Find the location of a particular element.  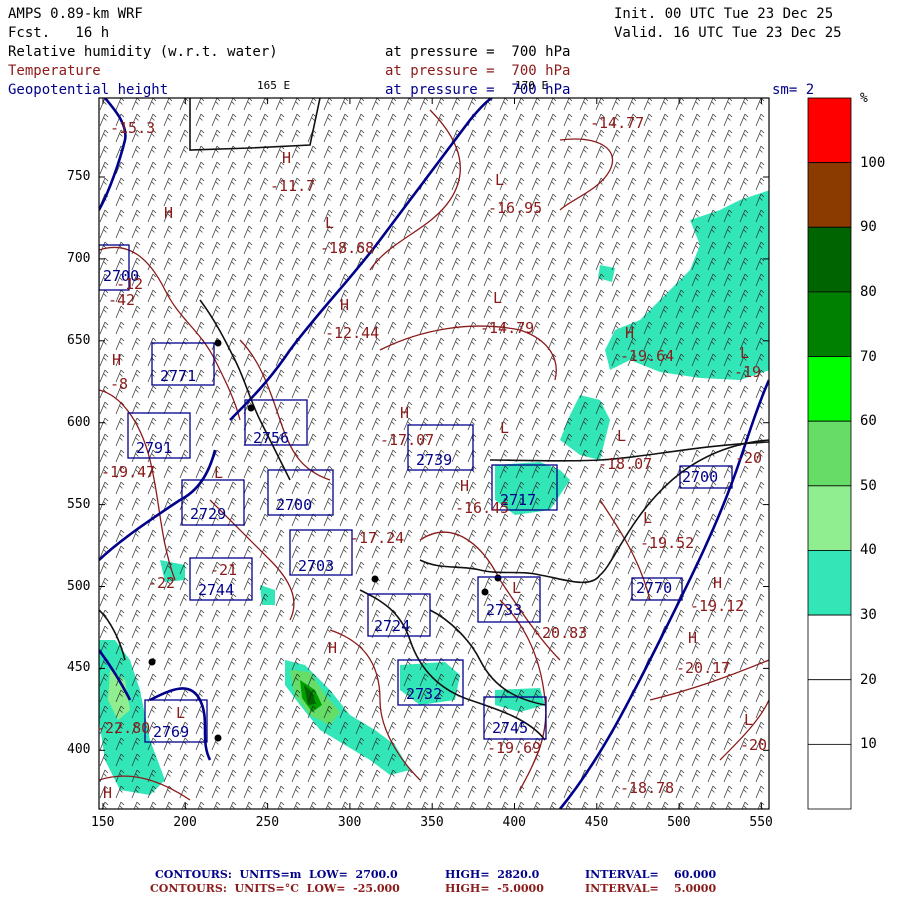

y-tick-label: 400 is located at coordinates (79, 750).